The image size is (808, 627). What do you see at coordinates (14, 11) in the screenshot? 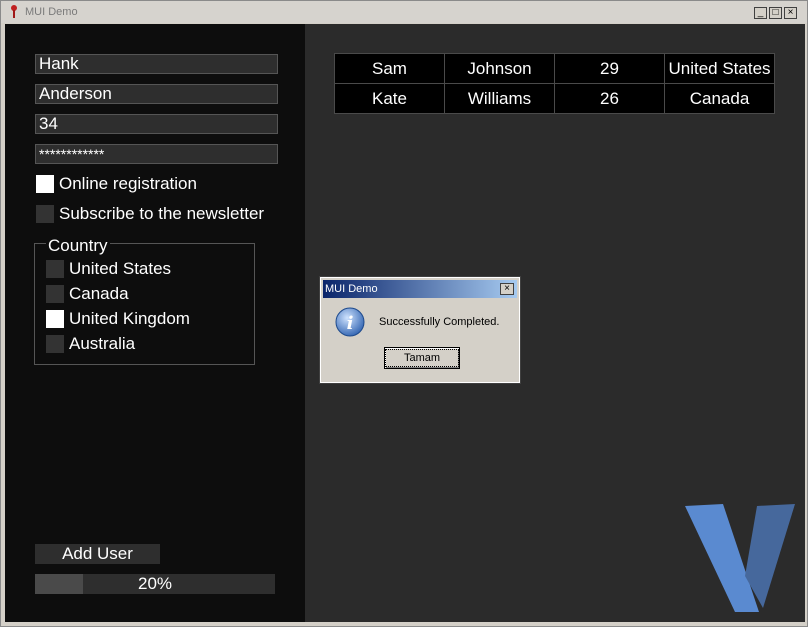
I see `app-icon` at bounding box center [14, 11].